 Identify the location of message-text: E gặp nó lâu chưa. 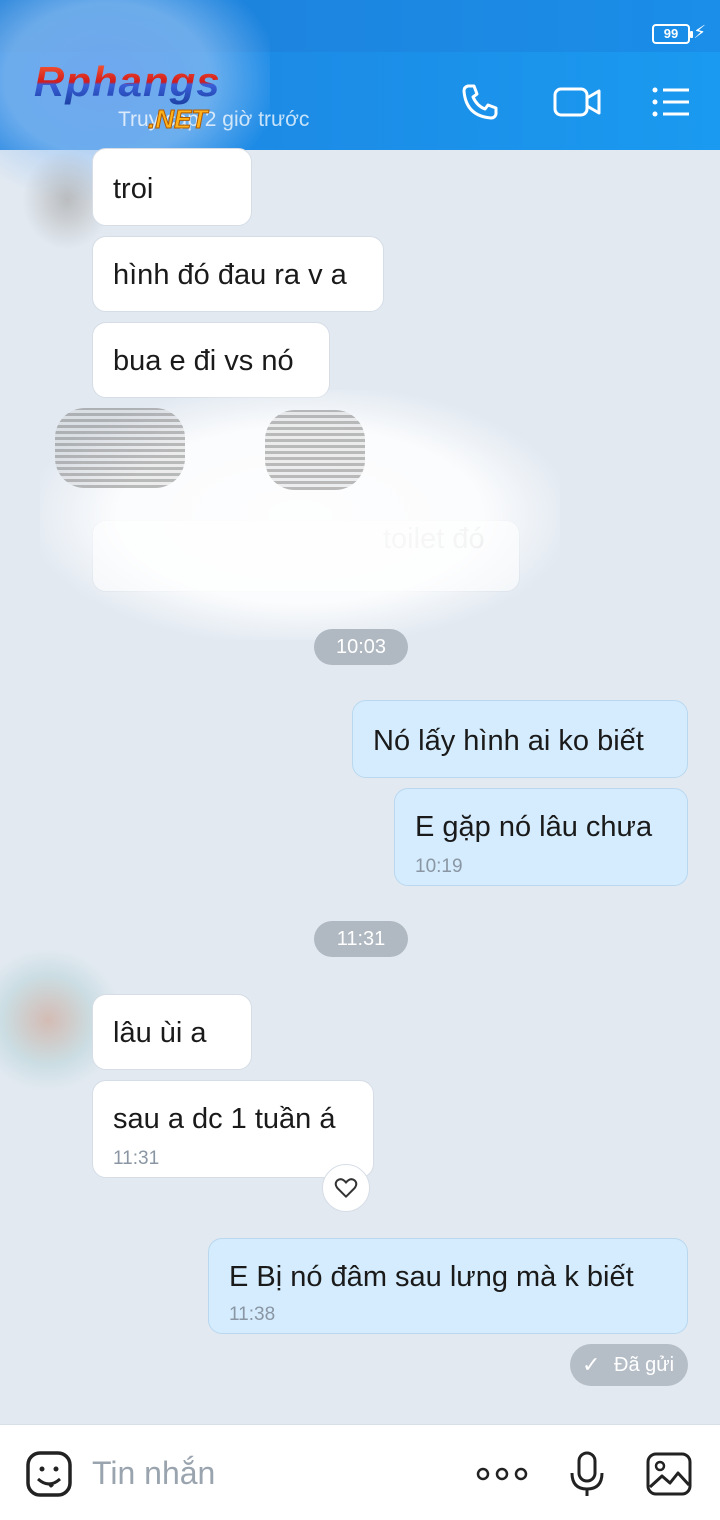
(534, 827).